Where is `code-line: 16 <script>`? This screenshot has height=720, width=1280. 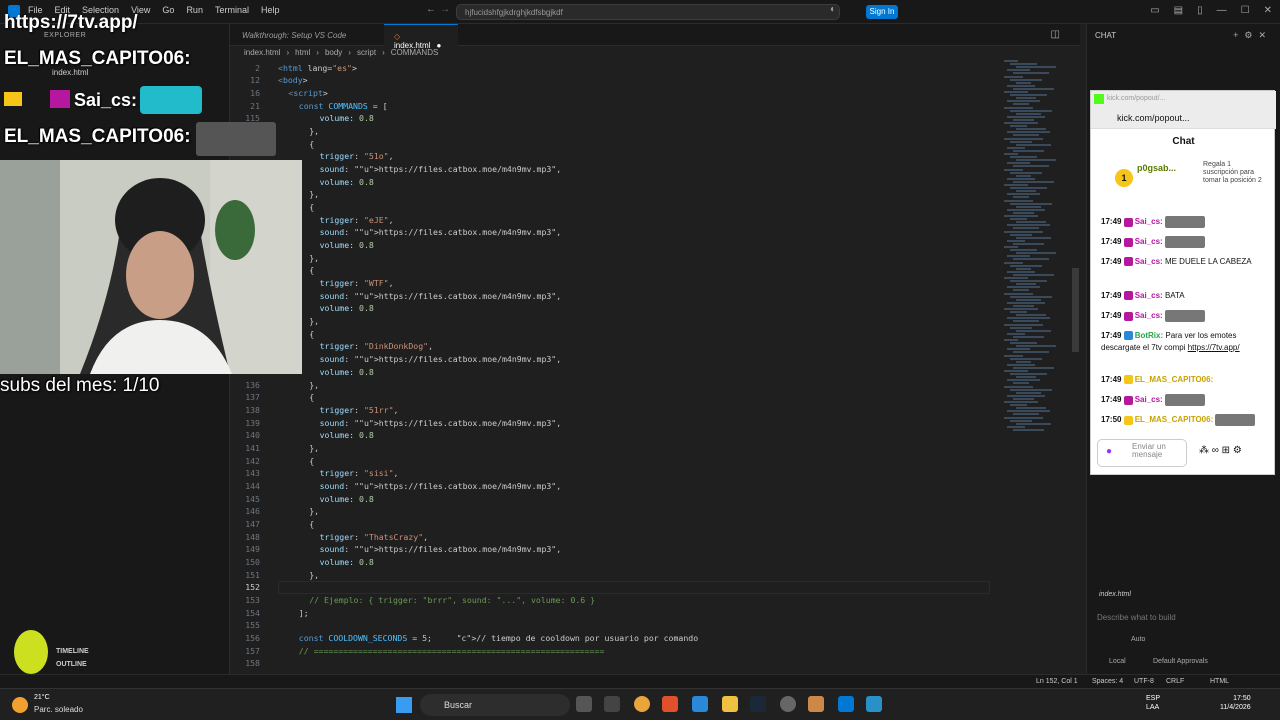 code-line: 16 <script> is located at coordinates (615, 93).